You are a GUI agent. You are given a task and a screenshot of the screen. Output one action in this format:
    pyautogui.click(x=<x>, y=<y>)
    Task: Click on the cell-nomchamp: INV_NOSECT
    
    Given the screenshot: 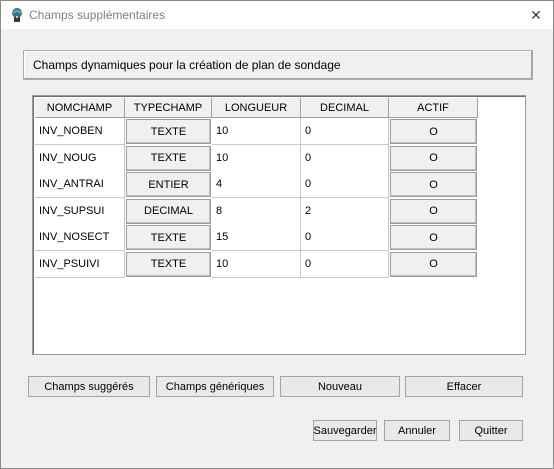 What is the action you would take?
    pyautogui.click(x=80, y=237)
    